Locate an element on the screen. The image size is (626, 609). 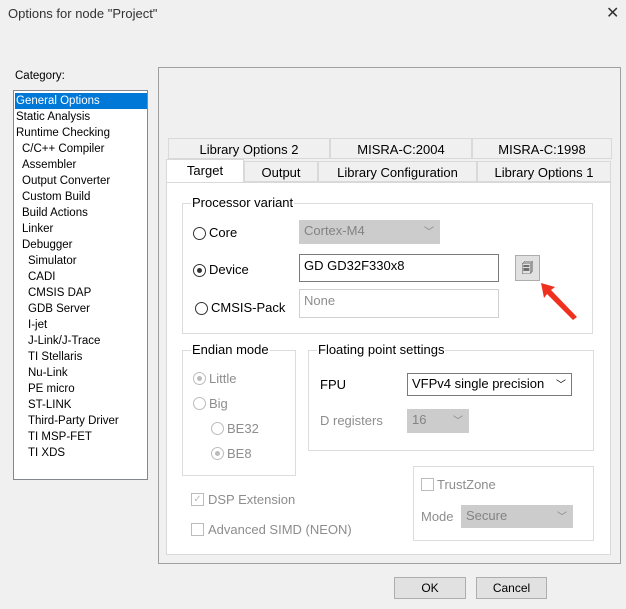
category-item: Debugger is located at coordinates (47, 245).